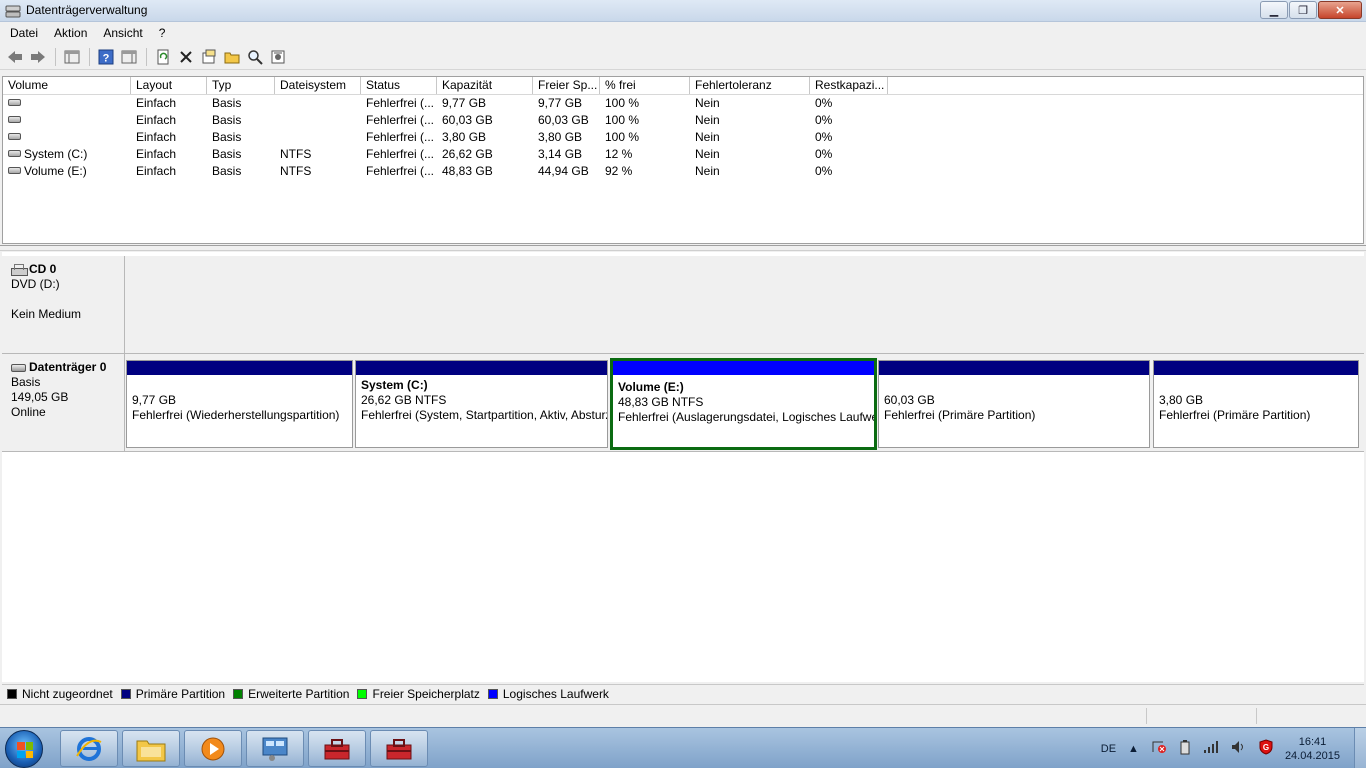  Describe the element at coordinates (125, 693) in the screenshot. I see `legend-swatch` at that location.